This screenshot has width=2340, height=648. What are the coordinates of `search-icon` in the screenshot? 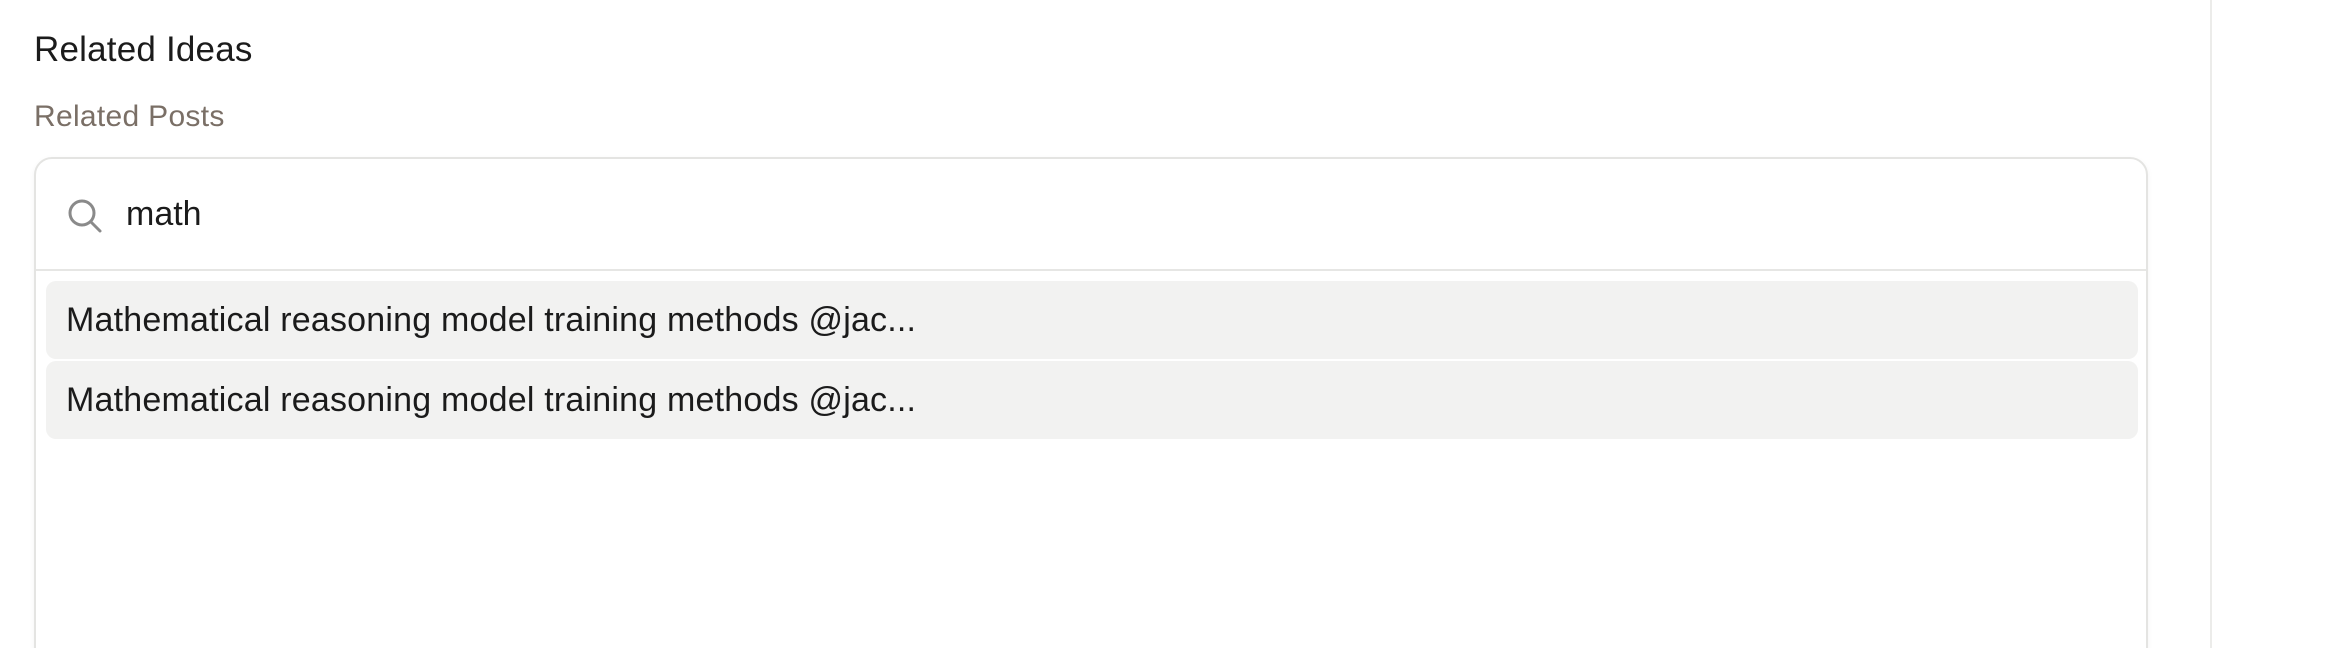 It's located at (85, 216).